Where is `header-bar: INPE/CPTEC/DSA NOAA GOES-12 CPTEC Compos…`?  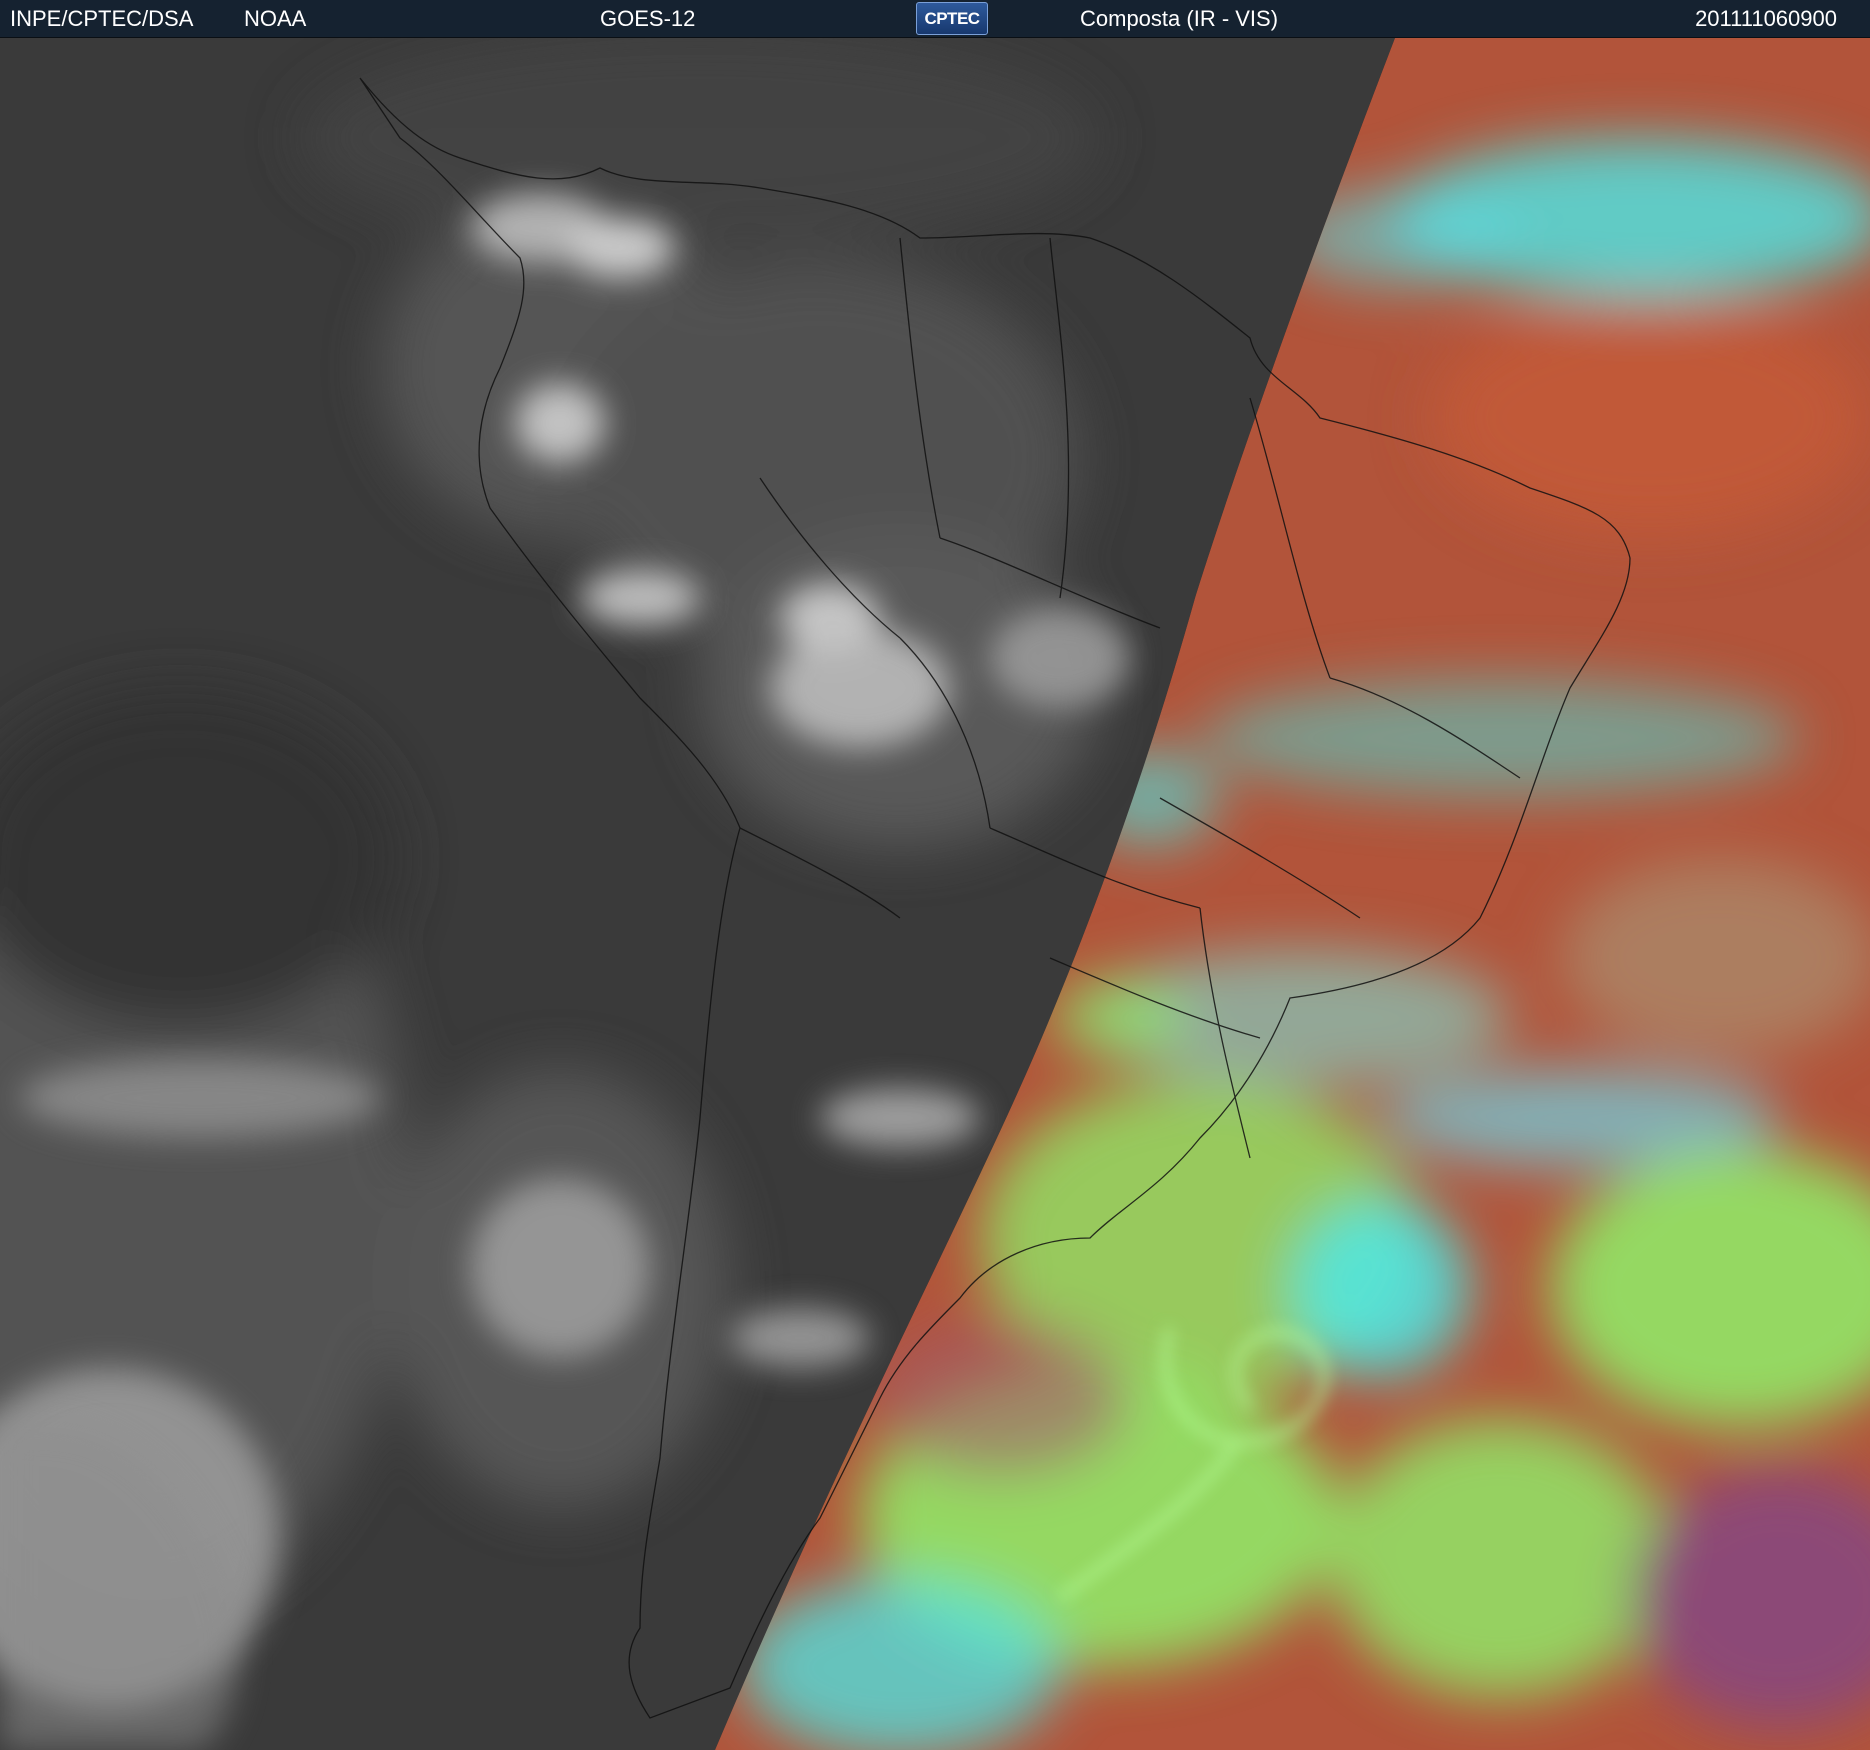
header-bar: INPE/CPTEC/DSA NOAA GOES-12 CPTEC Compos… is located at coordinates (935, 19).